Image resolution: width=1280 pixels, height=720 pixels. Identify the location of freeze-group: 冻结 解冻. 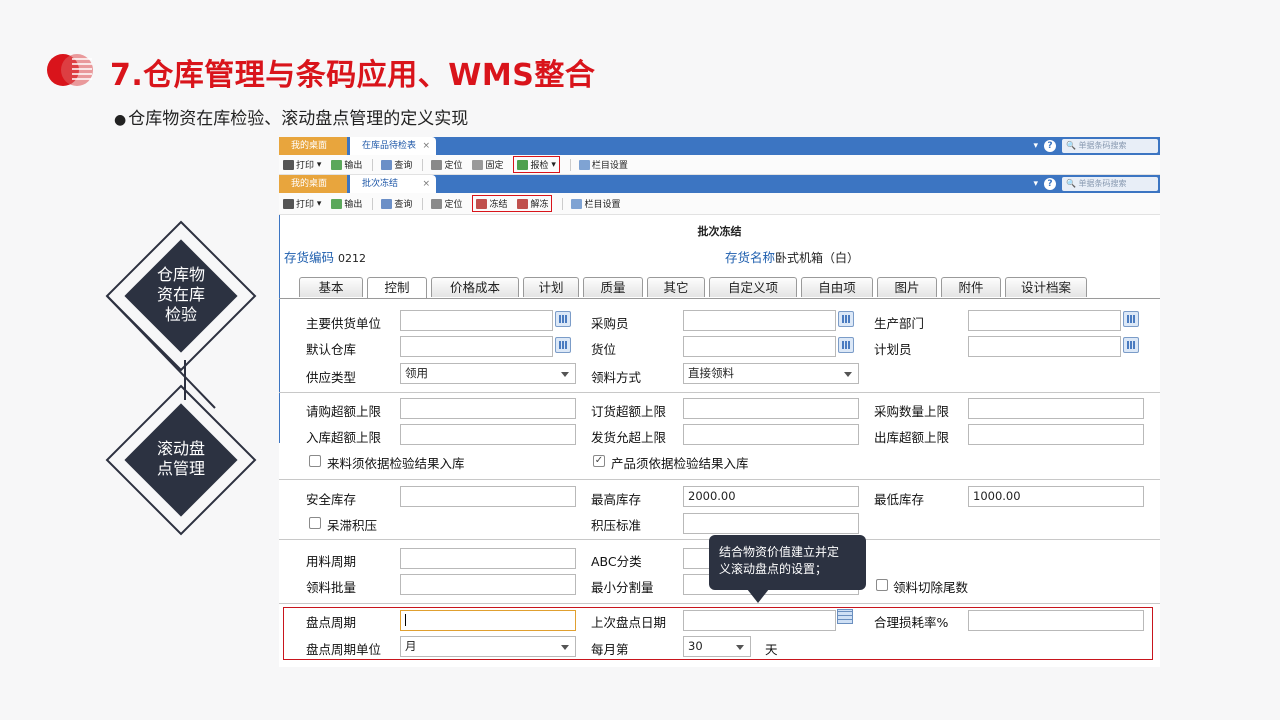
(512, 203).